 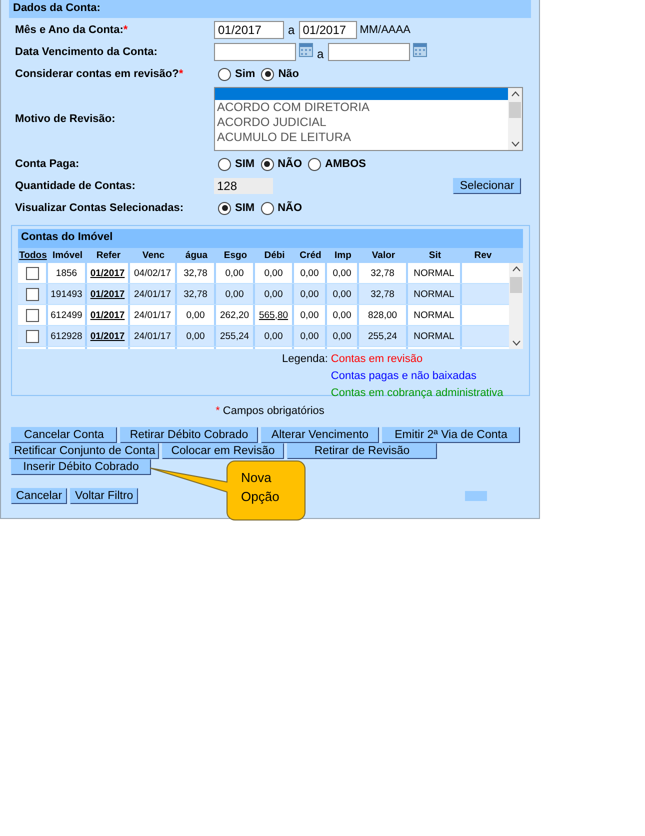 What do you see at coordinates (451, 435) in the screenshot?
I see `action-button: Emitir 2ª Via de Conta` at bounding box center [451, 435].